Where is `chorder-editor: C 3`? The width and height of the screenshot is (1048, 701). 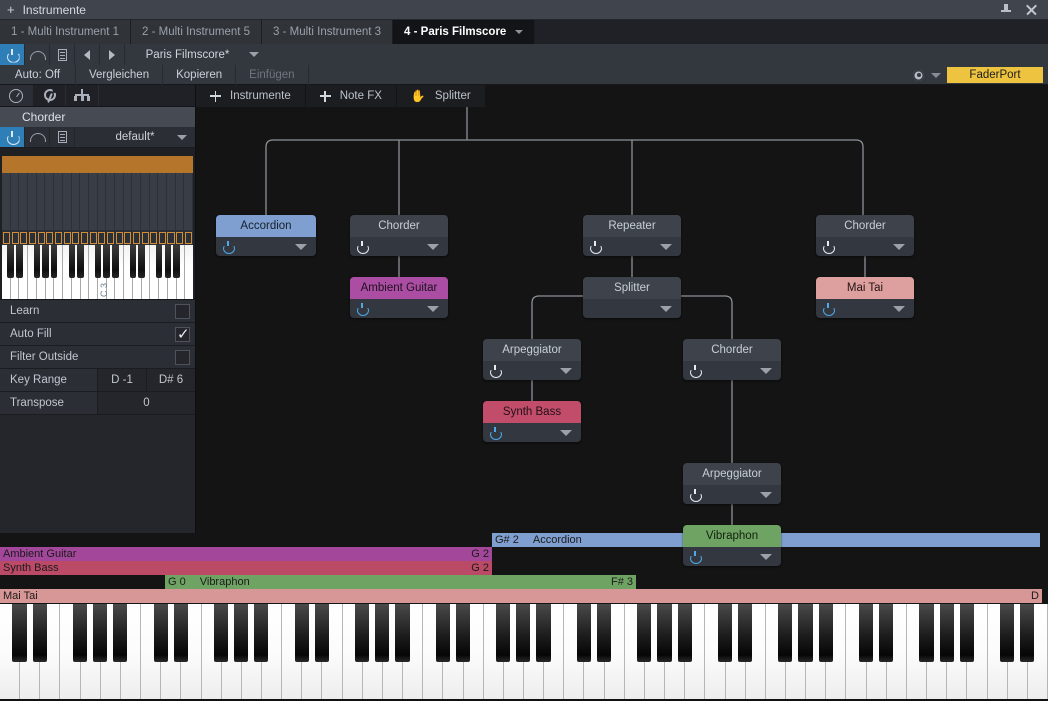
chorder-editor: C 3 is located at coordinates (97, 223).